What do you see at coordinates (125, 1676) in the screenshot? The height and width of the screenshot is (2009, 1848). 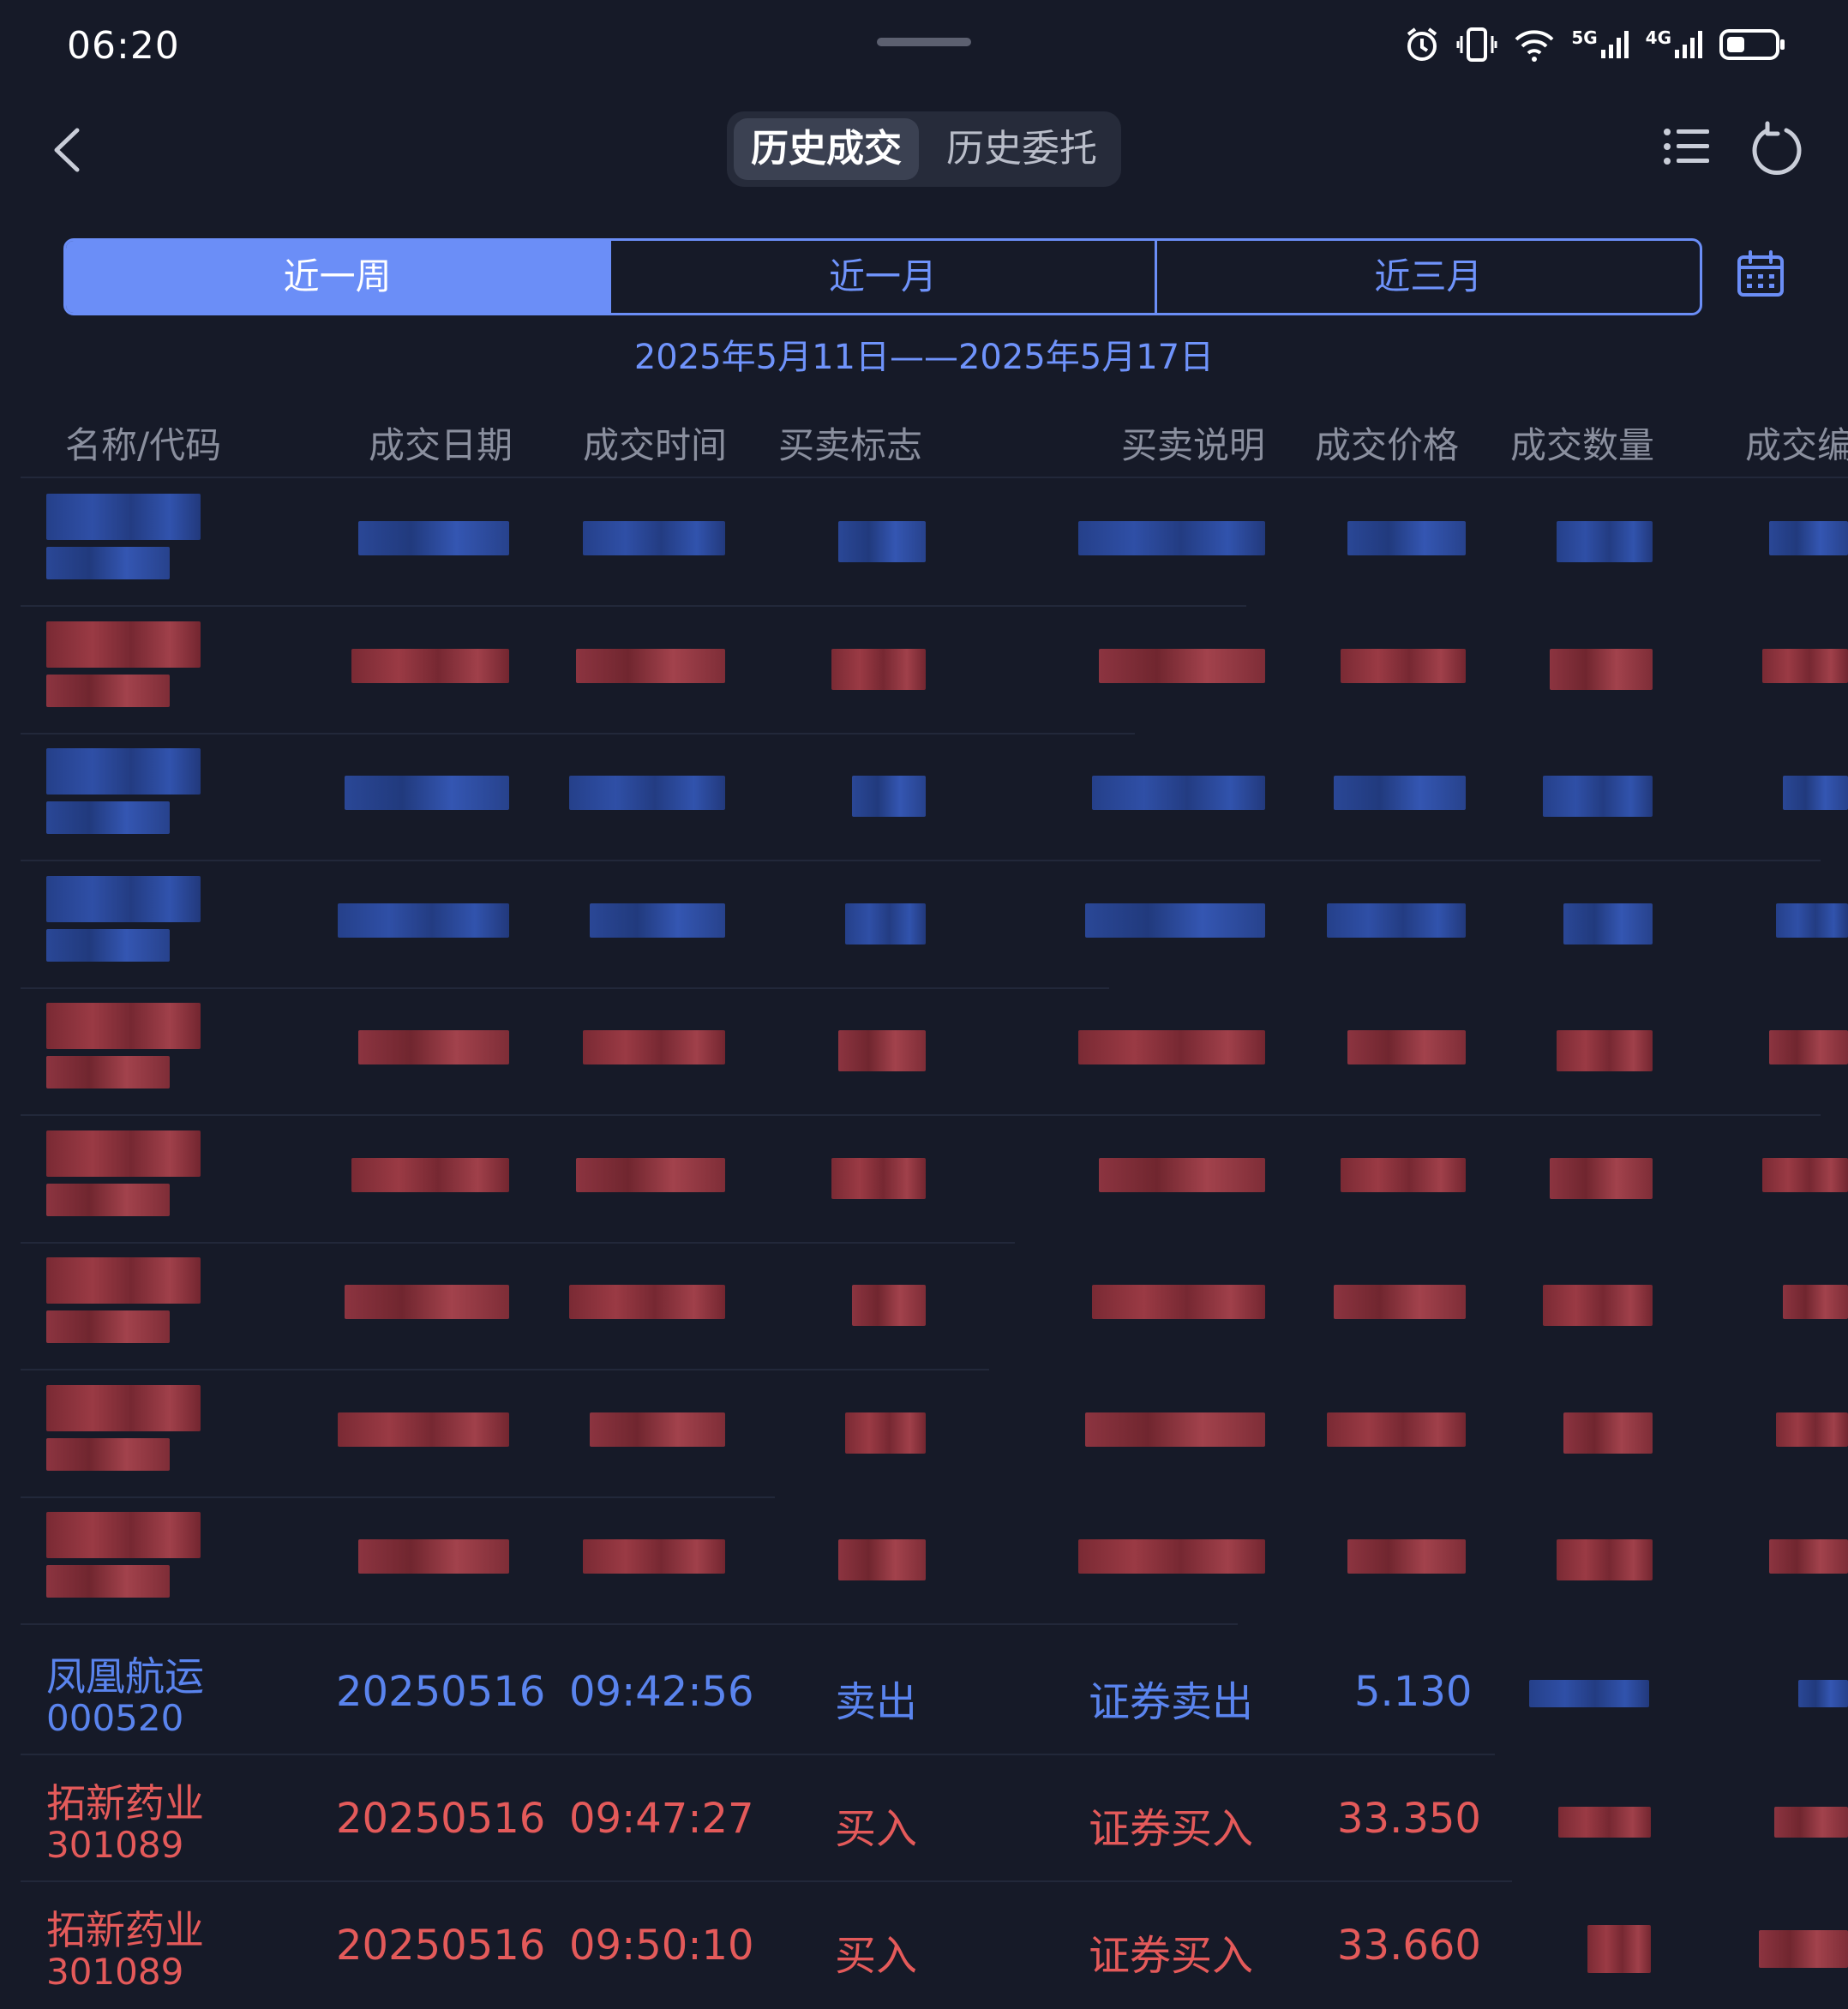 I see `stock-name: 凤凰航运` at bounding box center [125, 1676].